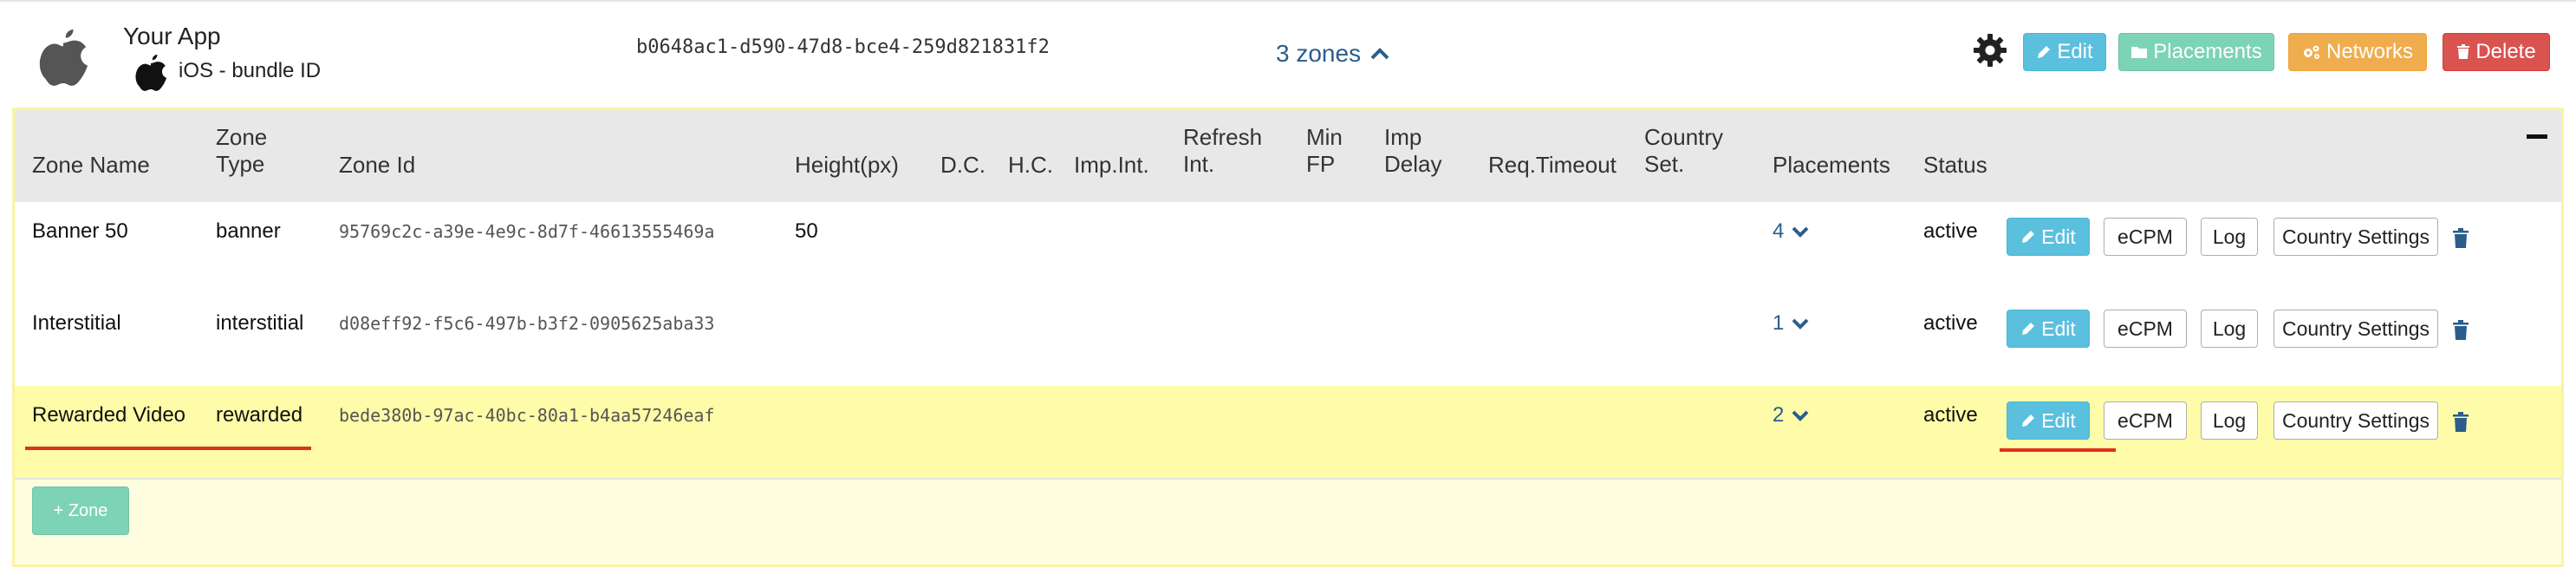 The height and width of the screenshot is (581, 2576). Describe the element at coordinates (91, 165) in the screenshot. I see `header-zone-name: Zone Name` at that location.